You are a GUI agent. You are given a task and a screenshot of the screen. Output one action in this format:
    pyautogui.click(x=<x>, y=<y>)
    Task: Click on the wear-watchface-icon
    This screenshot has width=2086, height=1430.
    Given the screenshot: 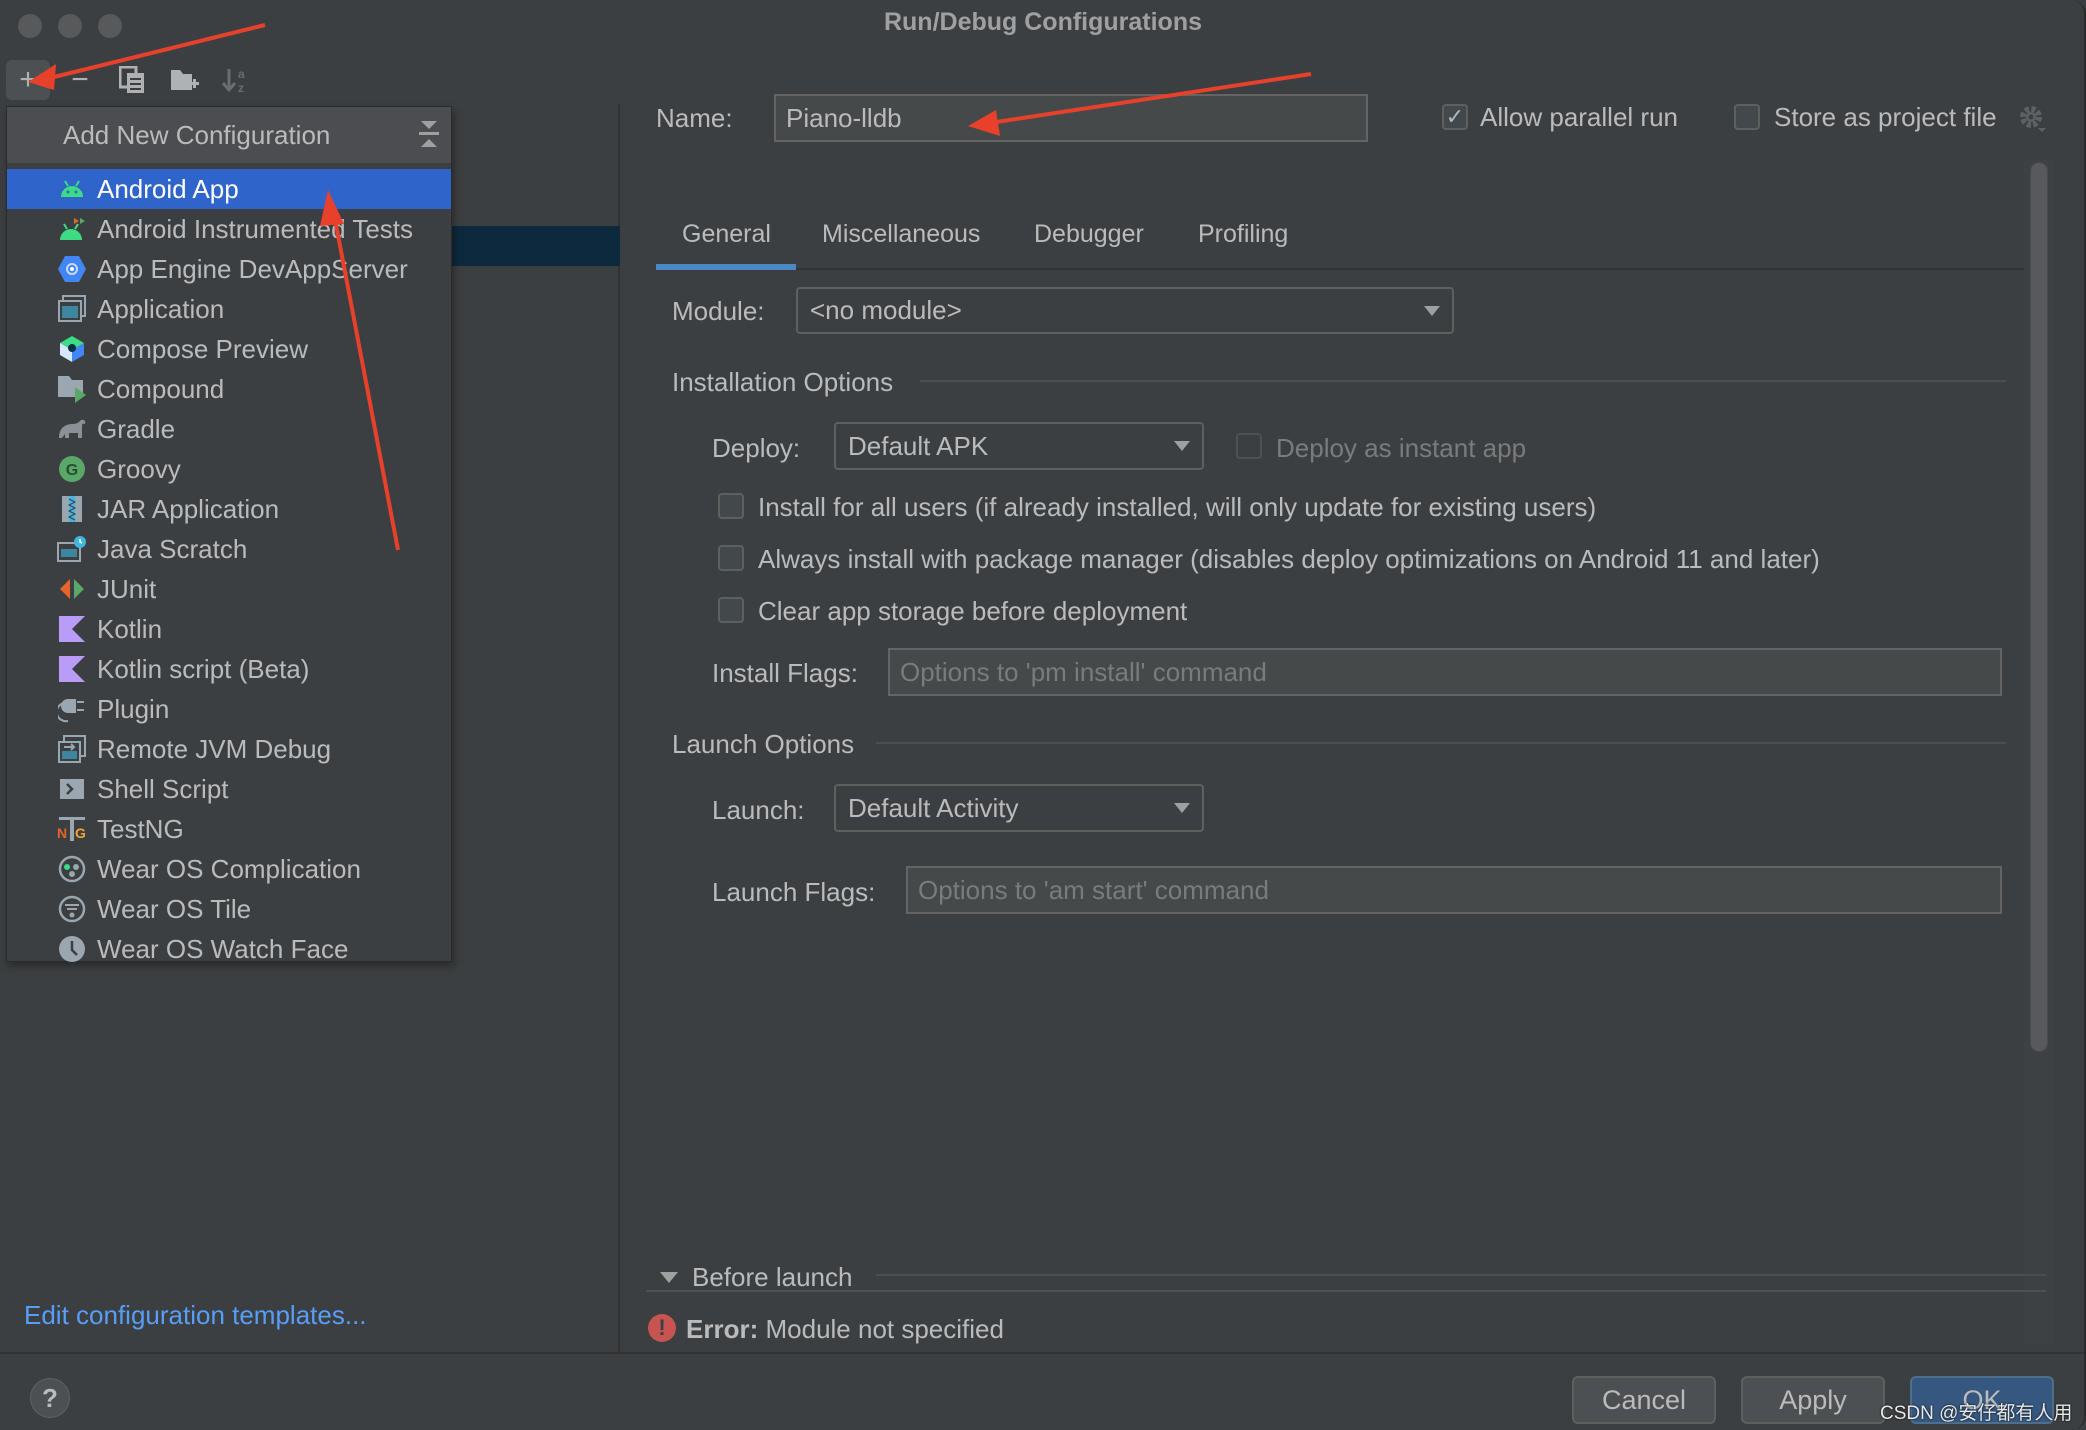 What is the action you would take?
    pyautogui.click(x=72, y=949)
    